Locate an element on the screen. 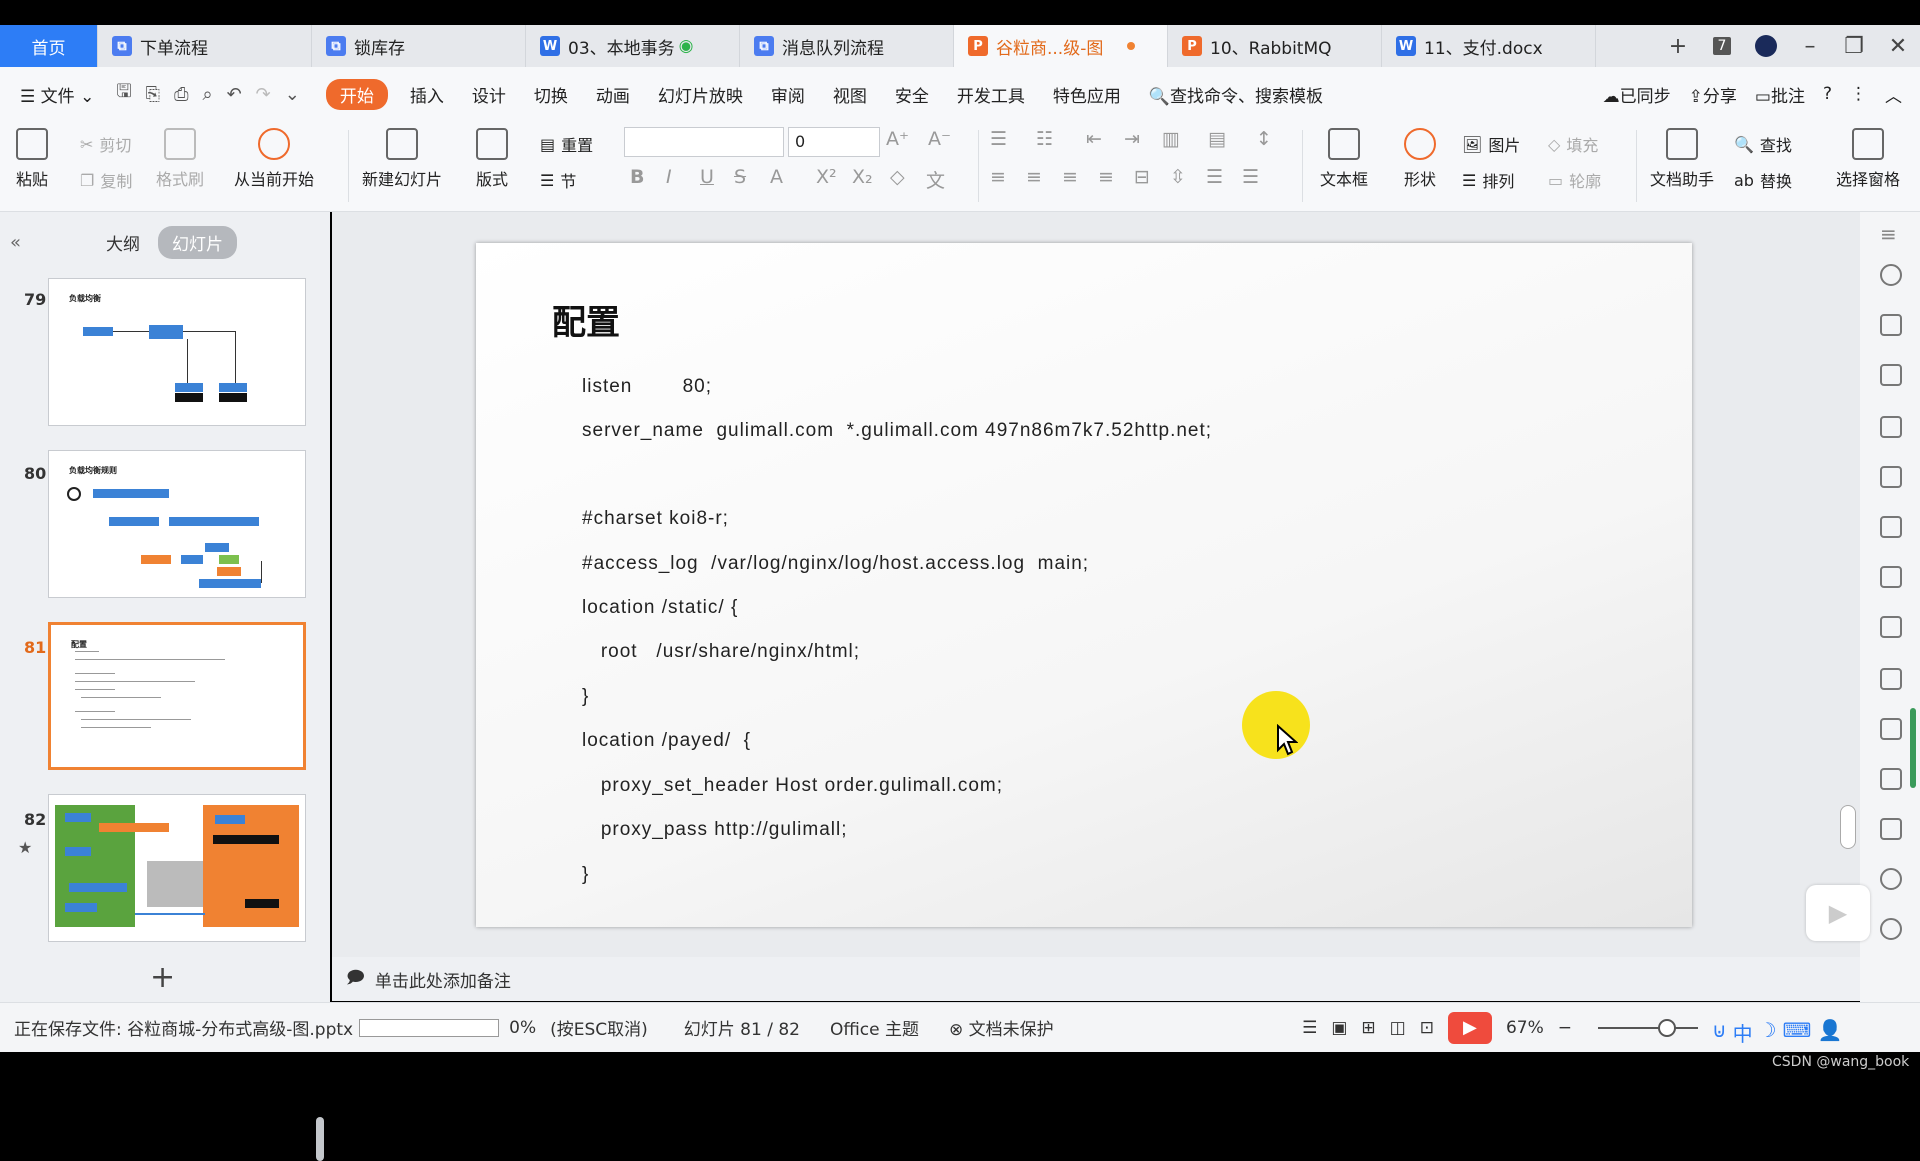 The width and height of the screenshot is (1920, 1161). notes-bar: 🗩 单击此处添加备注 is located at coordinates (1096, 979).